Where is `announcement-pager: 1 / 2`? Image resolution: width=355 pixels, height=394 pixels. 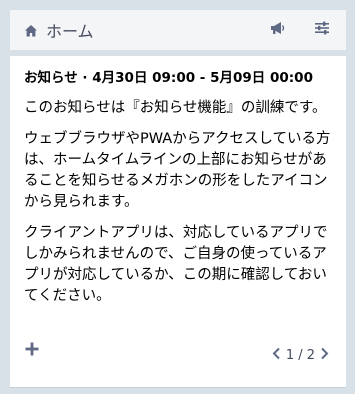
announcement-pager: 1 / 2 is located at coordinates (300, 355).